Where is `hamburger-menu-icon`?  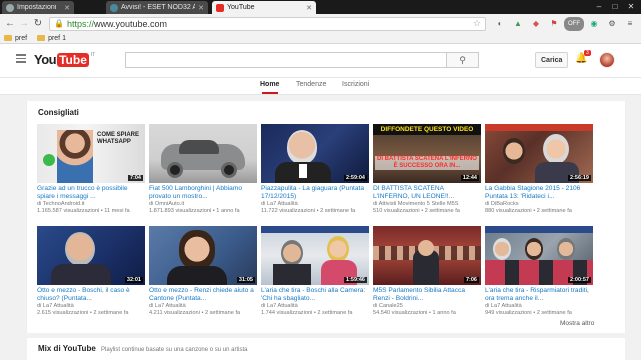 hamburger-menu-icon is located at coordinates (21, 59).